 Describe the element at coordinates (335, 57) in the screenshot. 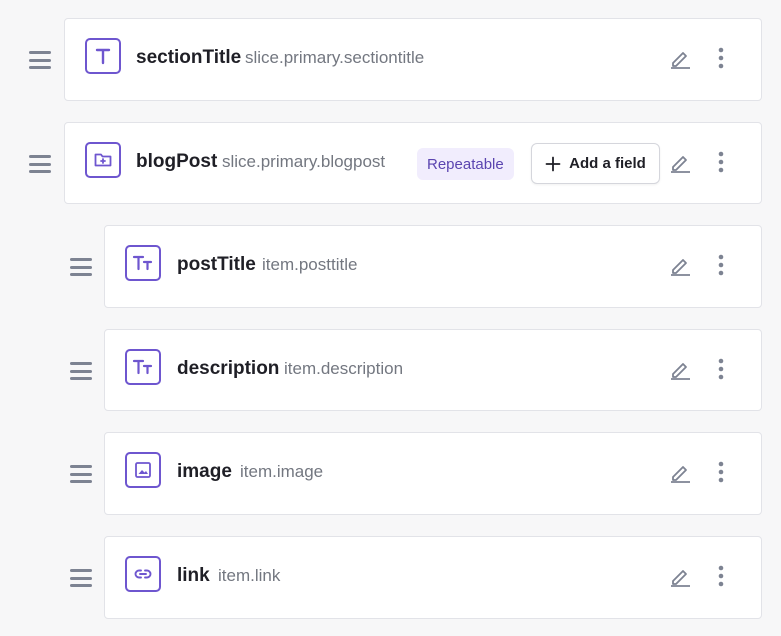

I see `field-api-path: slice.primary.sectiontitle` at that location.